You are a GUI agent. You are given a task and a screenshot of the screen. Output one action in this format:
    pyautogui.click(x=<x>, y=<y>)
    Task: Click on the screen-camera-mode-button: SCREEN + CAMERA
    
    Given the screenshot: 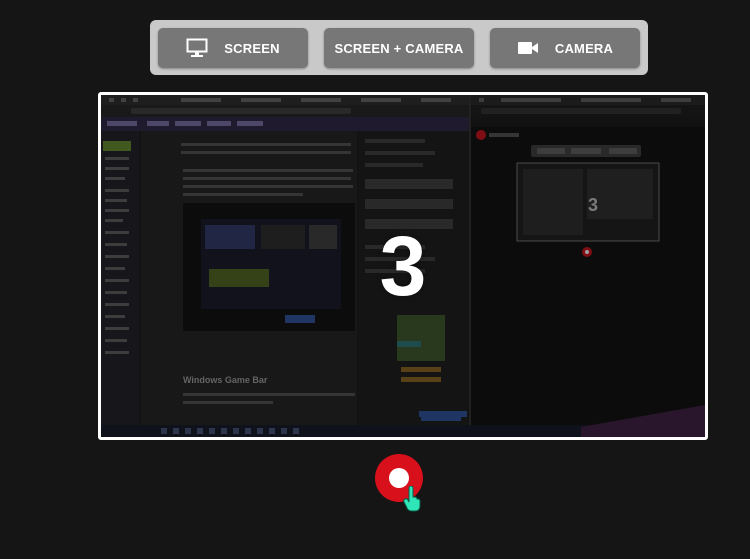 What is the action you would take?
    pyautogui.click(x=399, y=48)
    